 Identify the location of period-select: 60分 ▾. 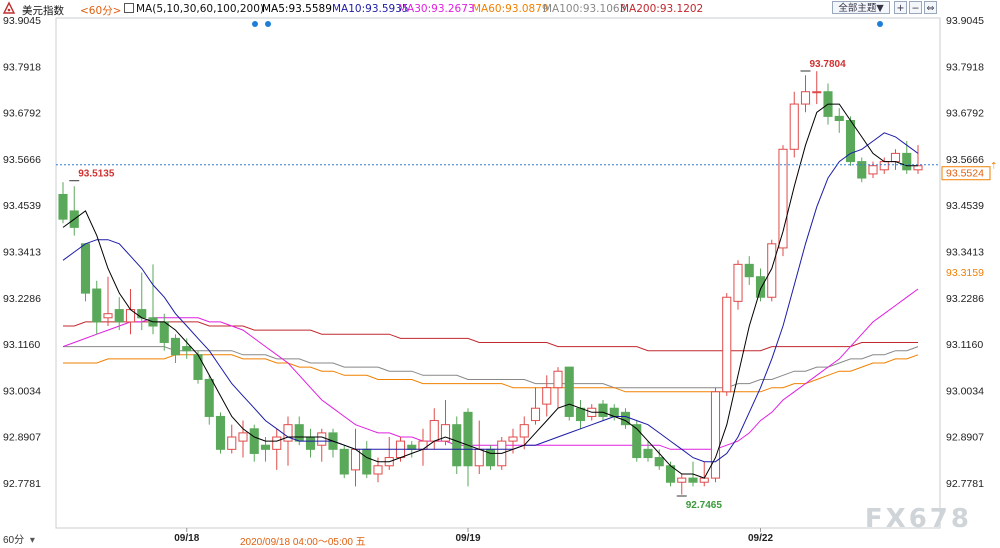
(19, 538).